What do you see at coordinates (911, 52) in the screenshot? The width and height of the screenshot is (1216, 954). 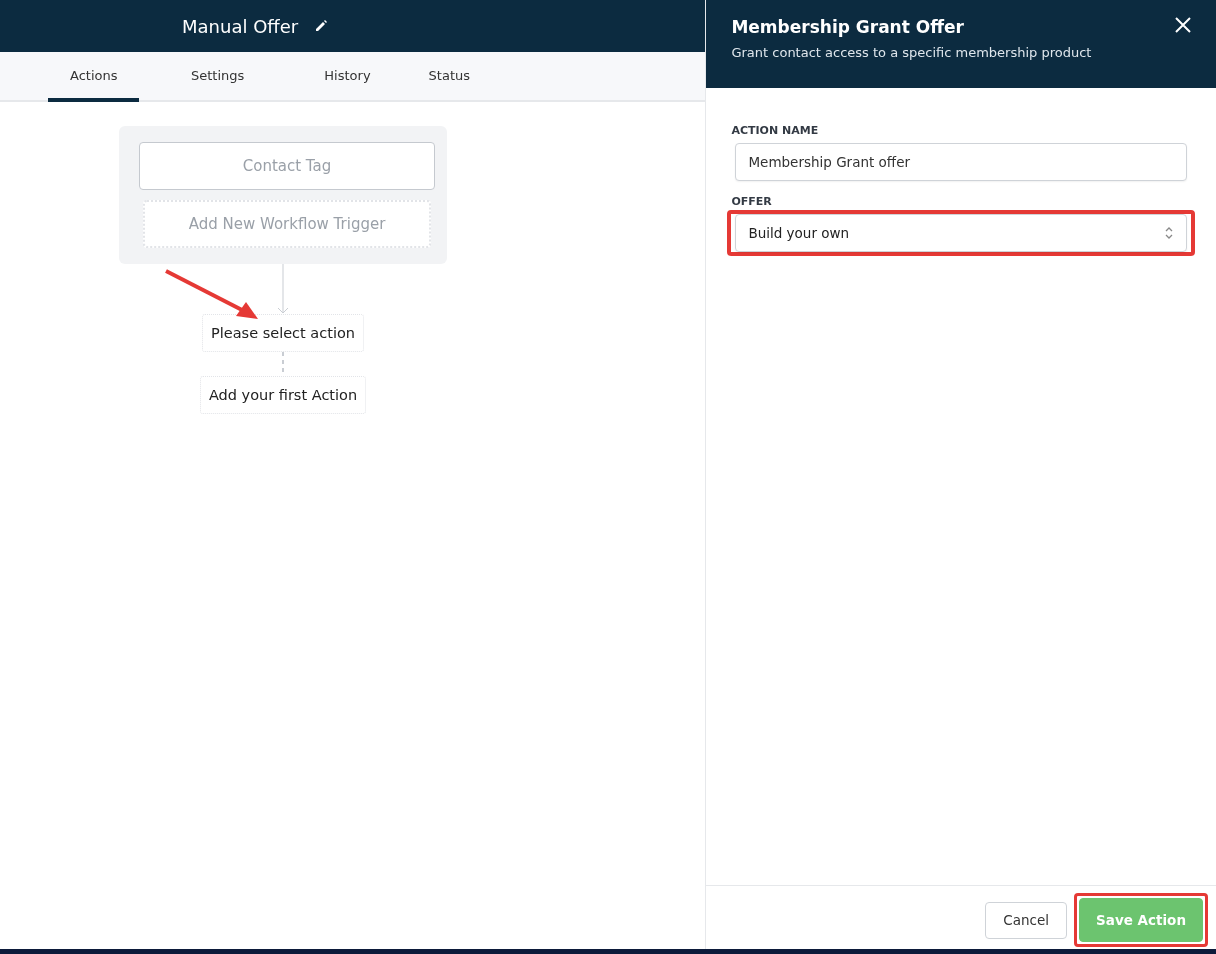 I see `drawer-subtitle: Grant contact access to a specific membership product` at bounding box center [911, 52].